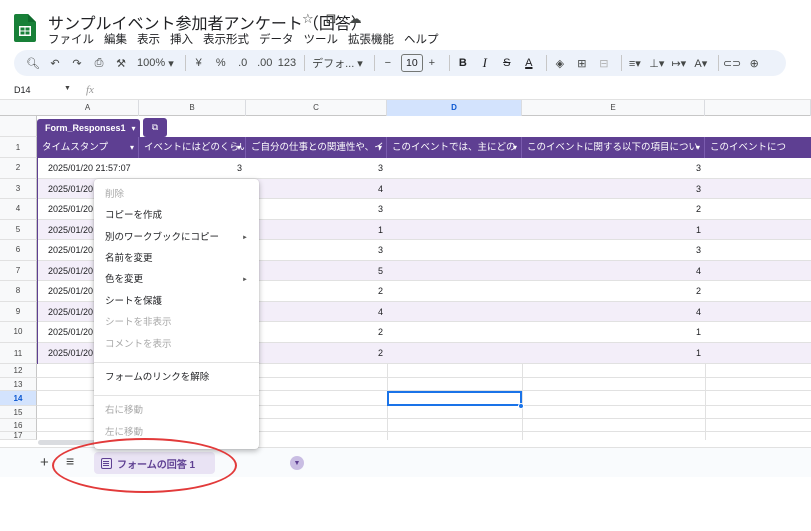 This screenshot has height=531, width=811. I want to click on menu-insert: 挿入, so click(181, 39).